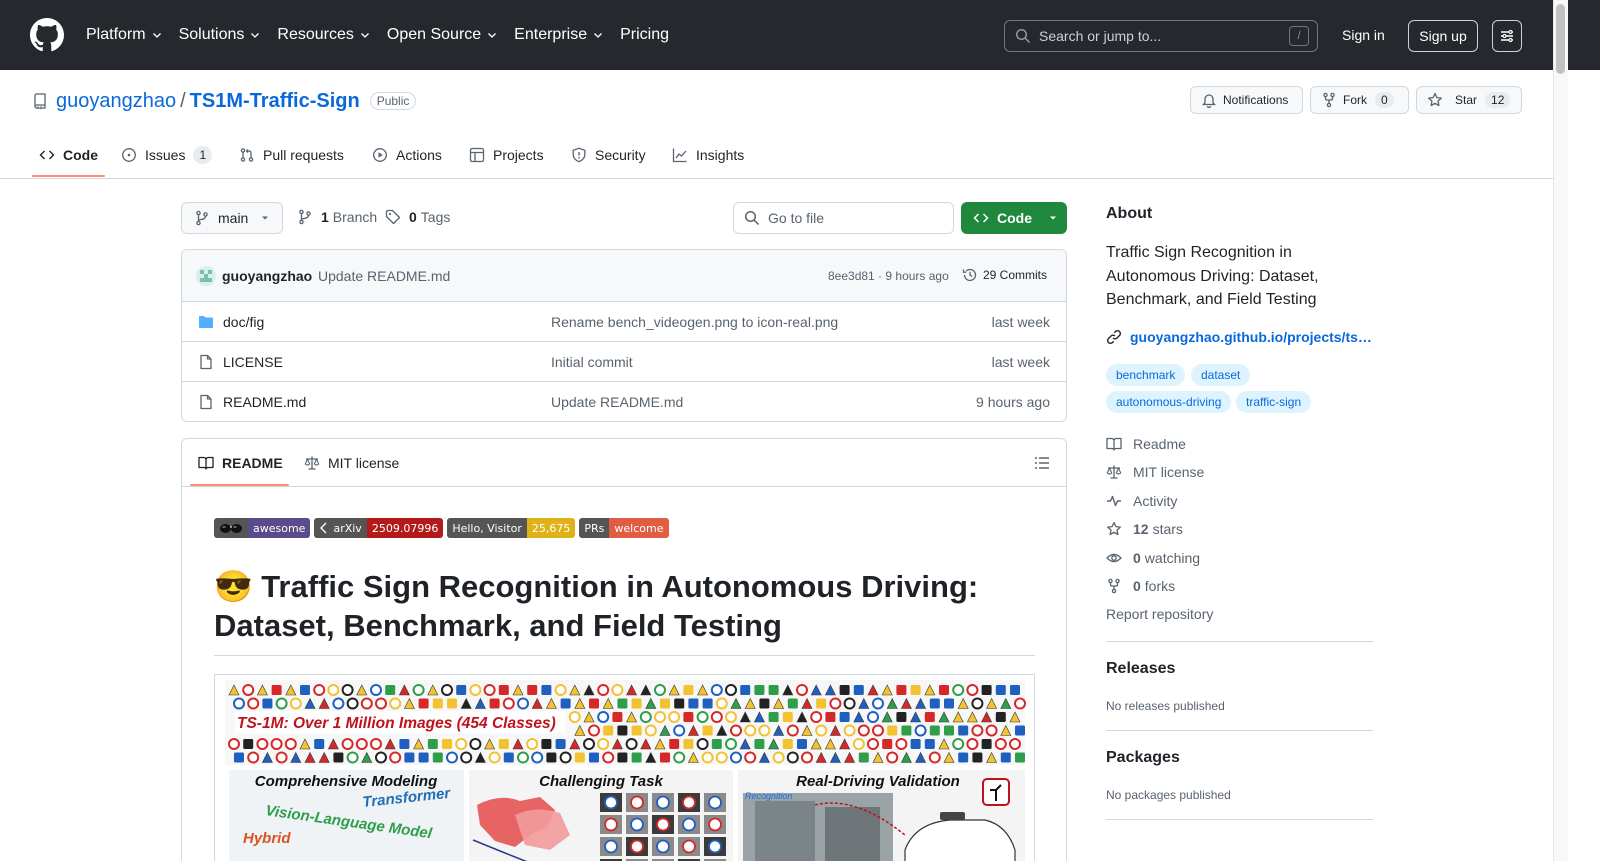  What do you see at coordinates (551, 528) in the screenshot?
I see `badge-right: 25,675` at bounding box center [551, 528].